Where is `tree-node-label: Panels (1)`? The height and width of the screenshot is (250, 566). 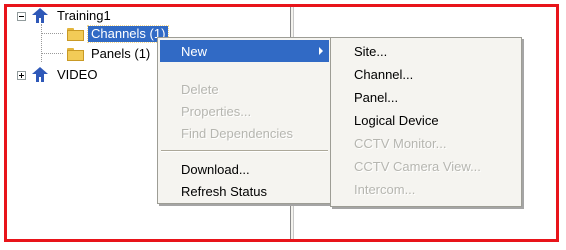 tree-node-label: Panels (1) is located at coordinates (121, 53).